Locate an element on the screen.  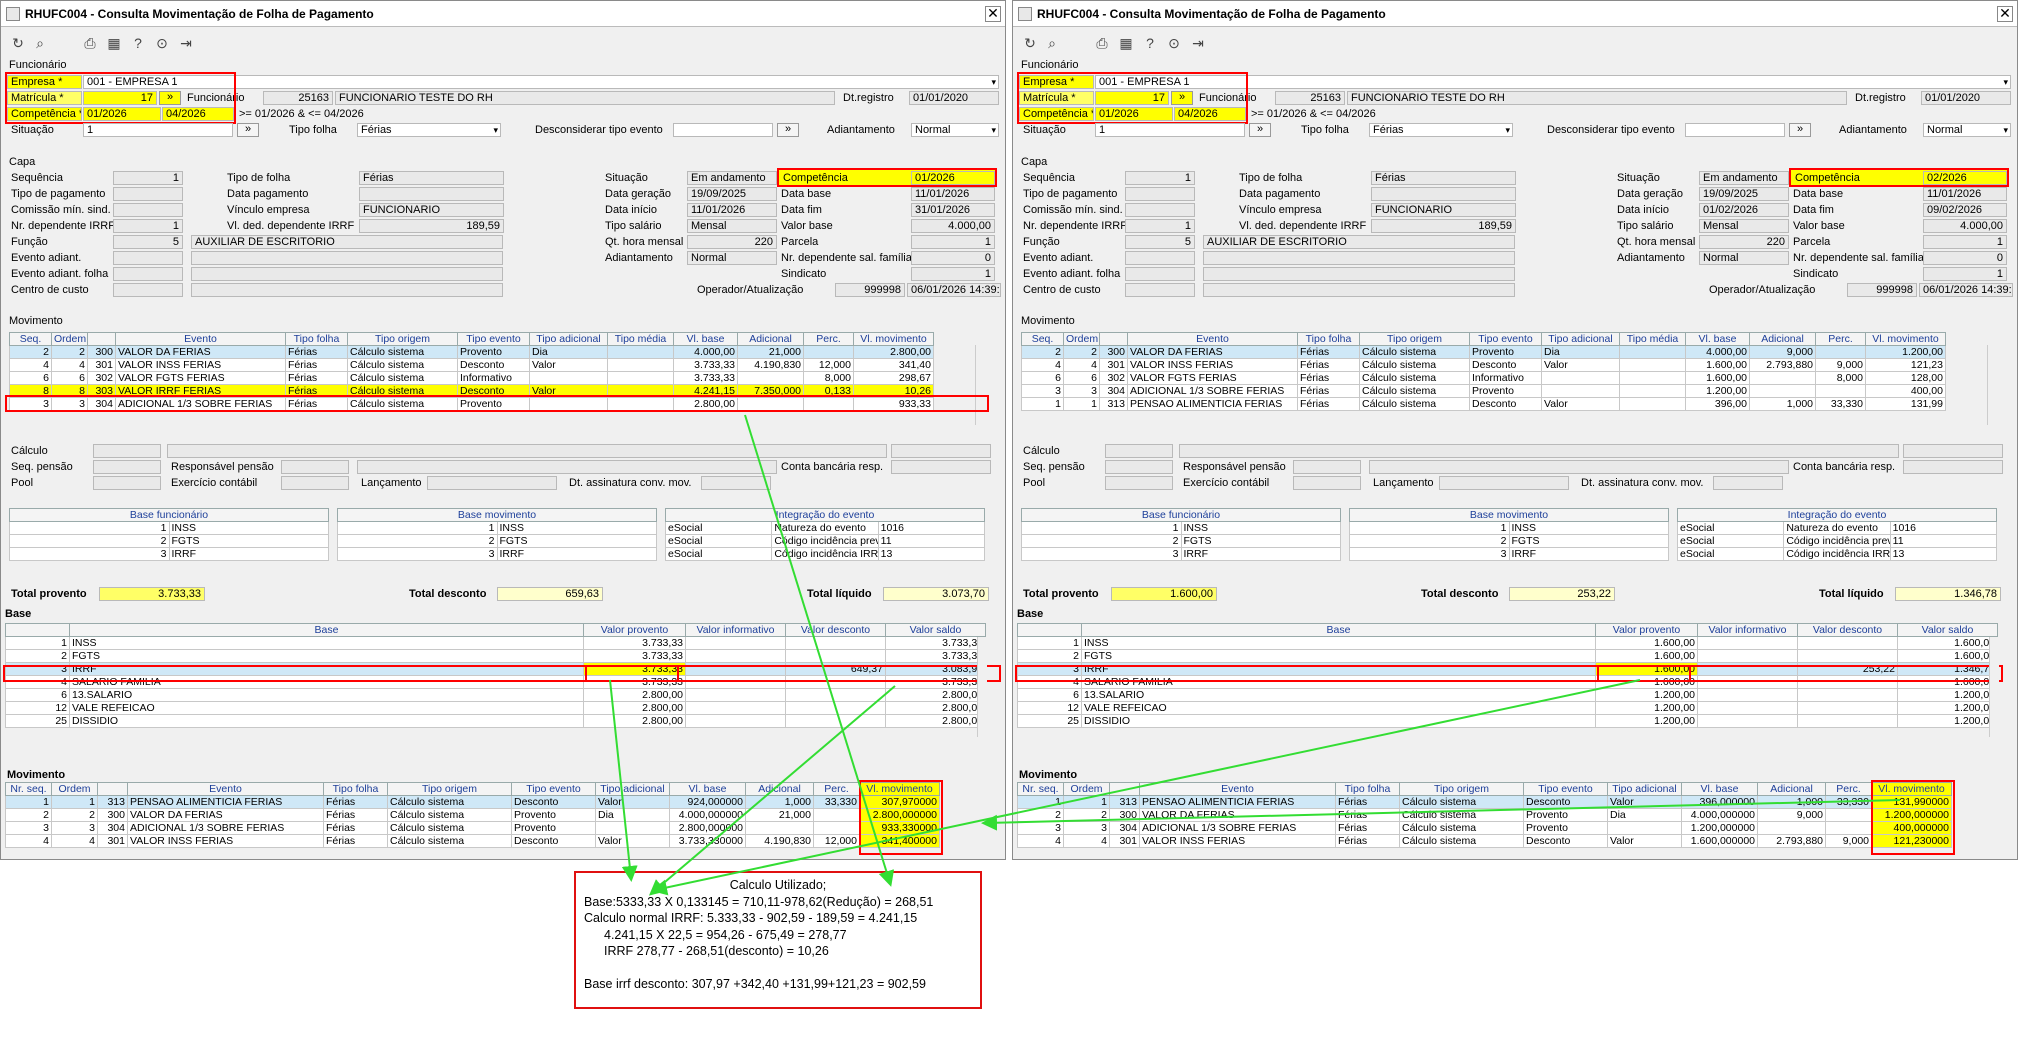
mov-bottom-header: Tipo folha is located at coordinates (1367, 789).